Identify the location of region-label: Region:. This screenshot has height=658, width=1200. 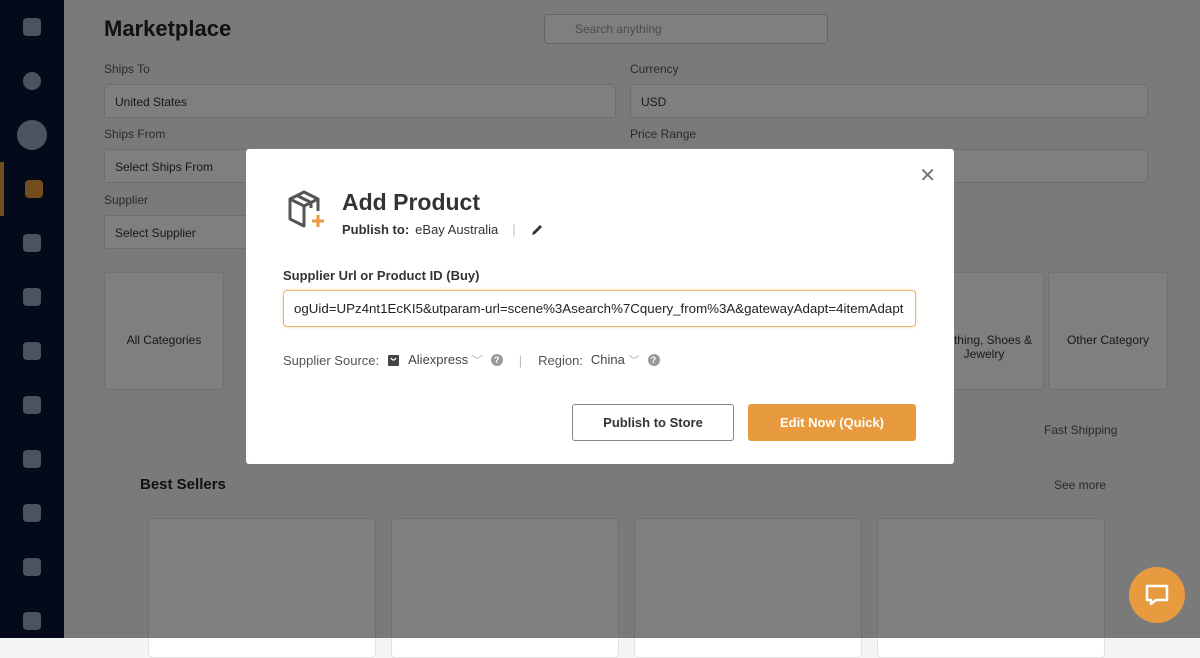
(560, 360).